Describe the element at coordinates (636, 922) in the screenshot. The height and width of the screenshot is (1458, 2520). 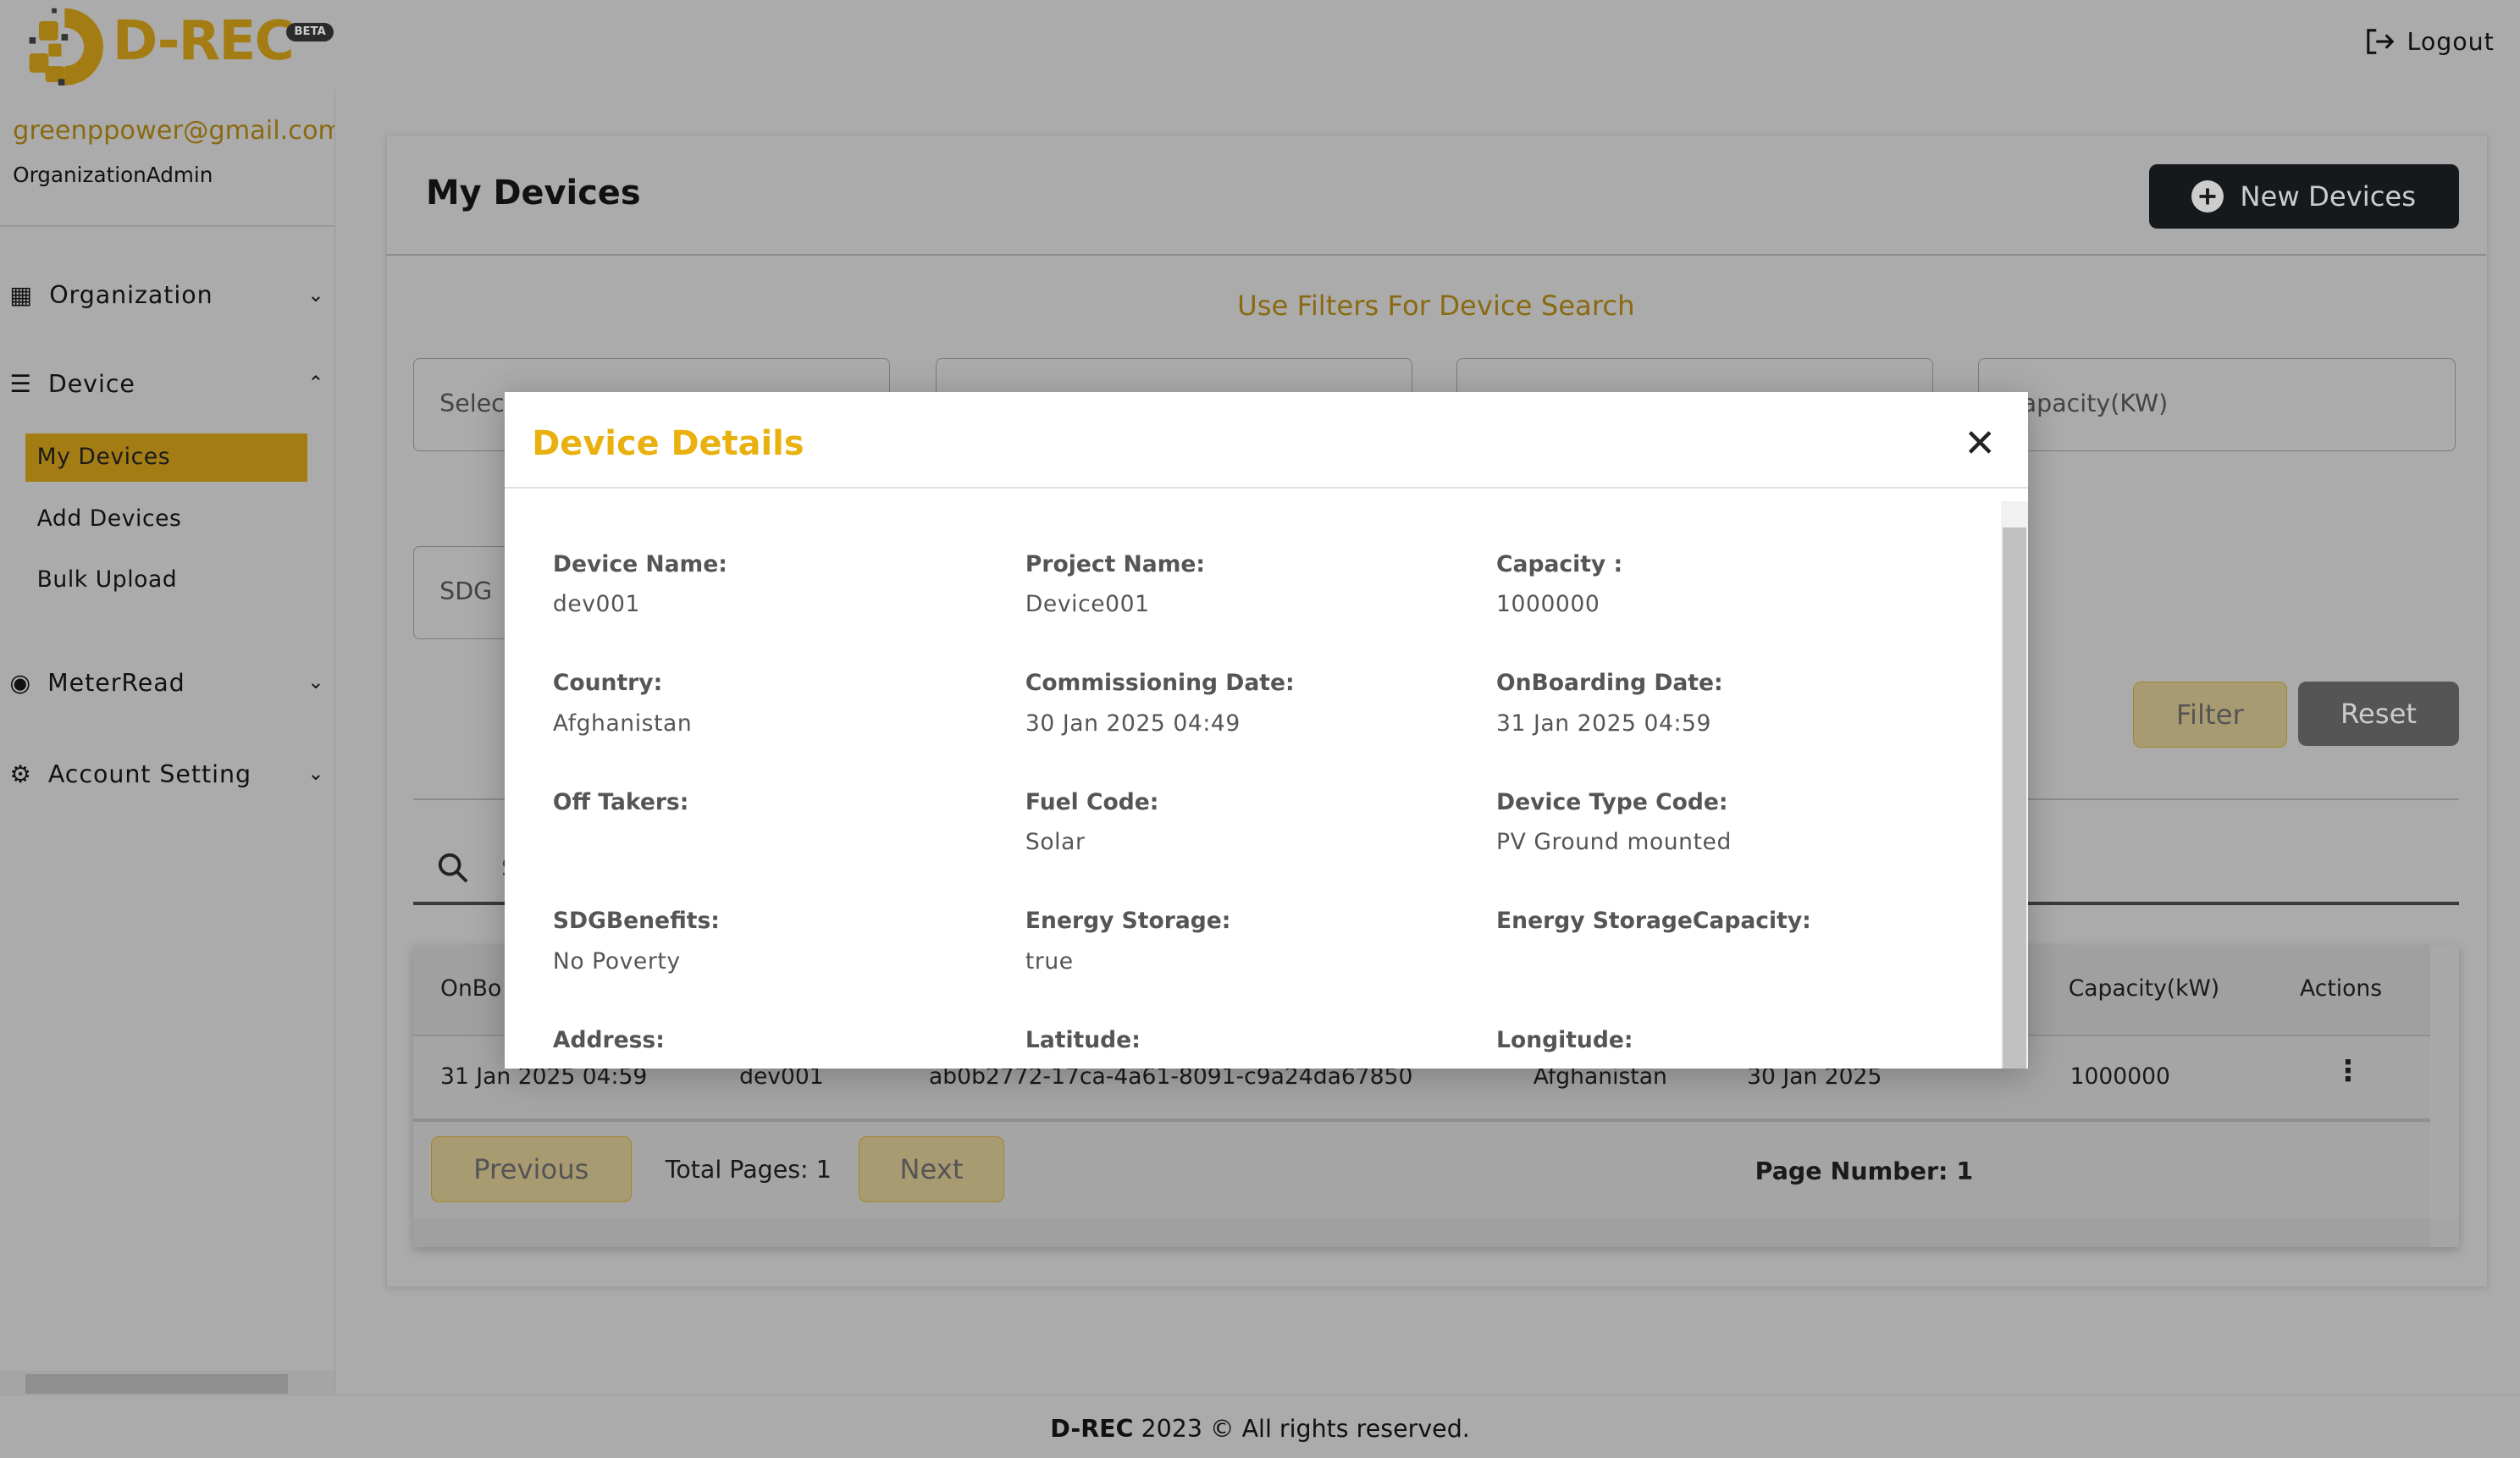
I see `field-label: SDGBenefits:` at that location.